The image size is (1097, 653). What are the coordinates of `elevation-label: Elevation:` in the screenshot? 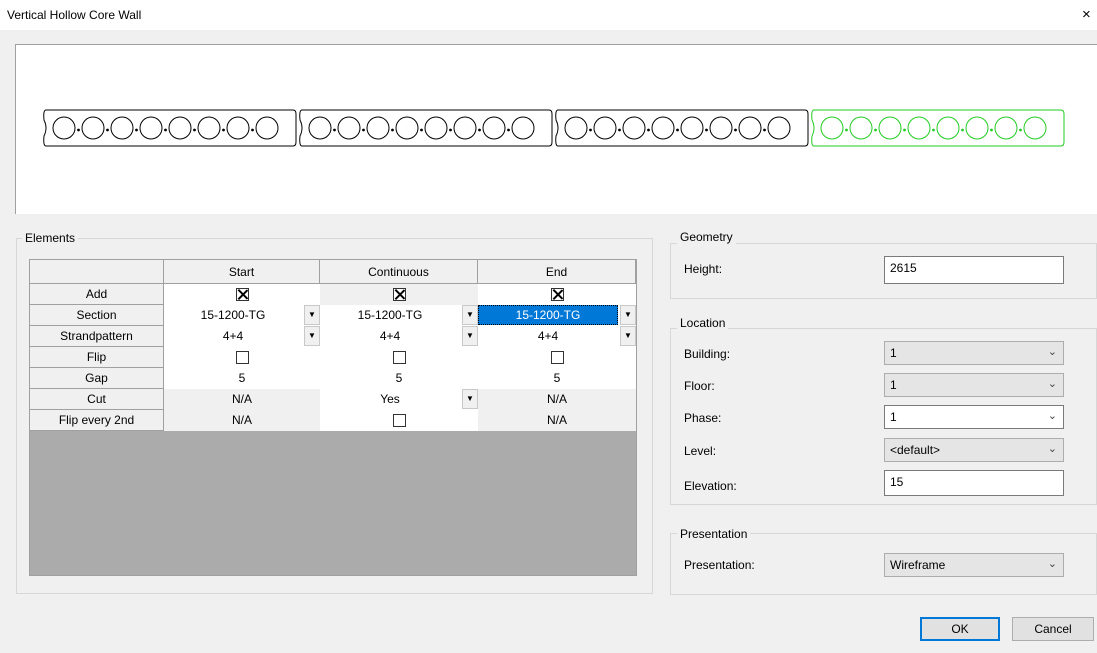 It's located at (710, 486).